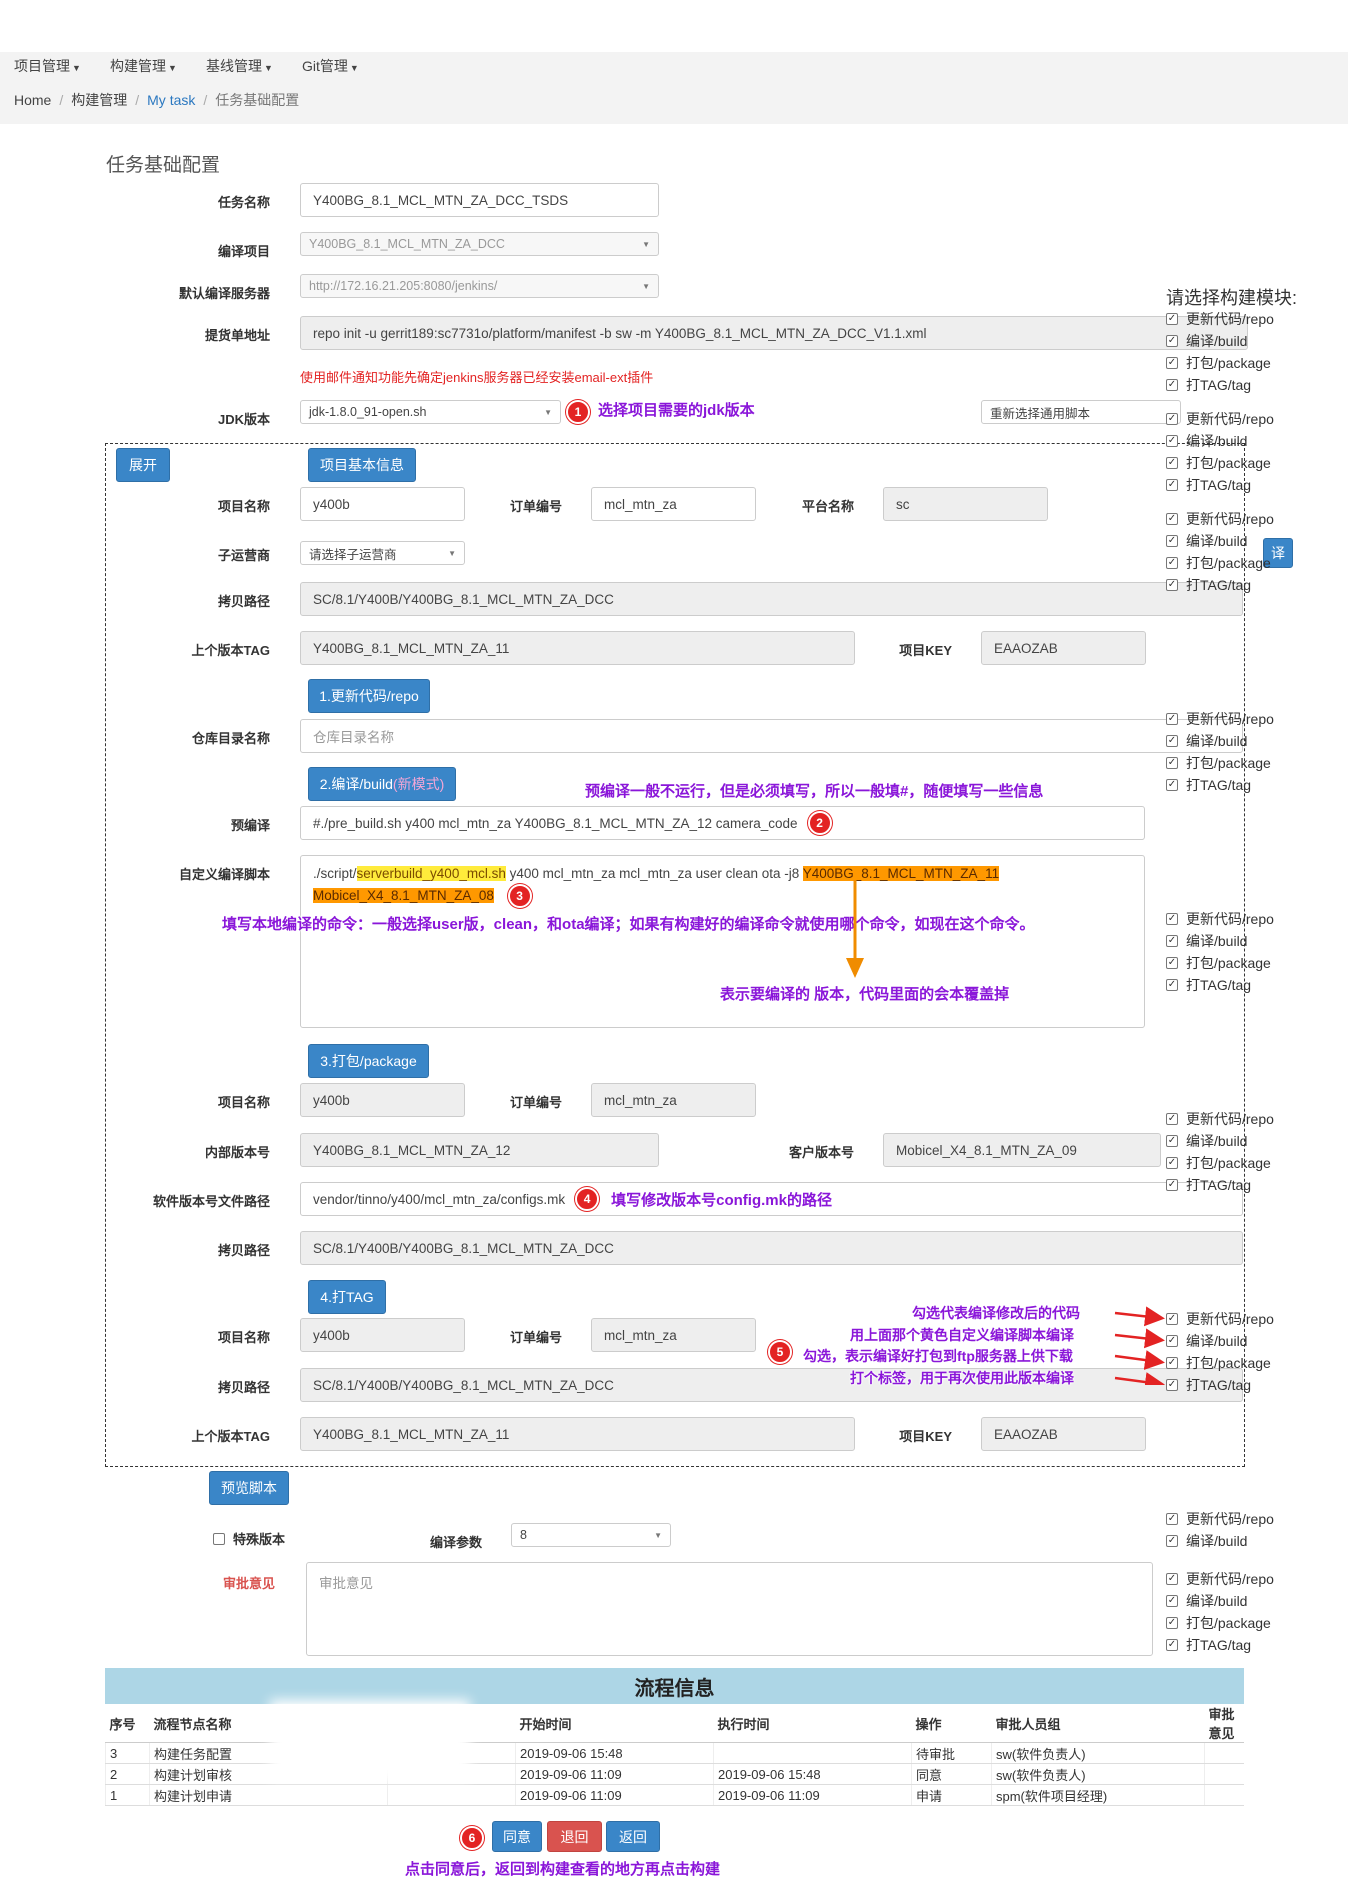  I want to click on module-panel-title: 请选择构建模块:, so click(1232, 298).